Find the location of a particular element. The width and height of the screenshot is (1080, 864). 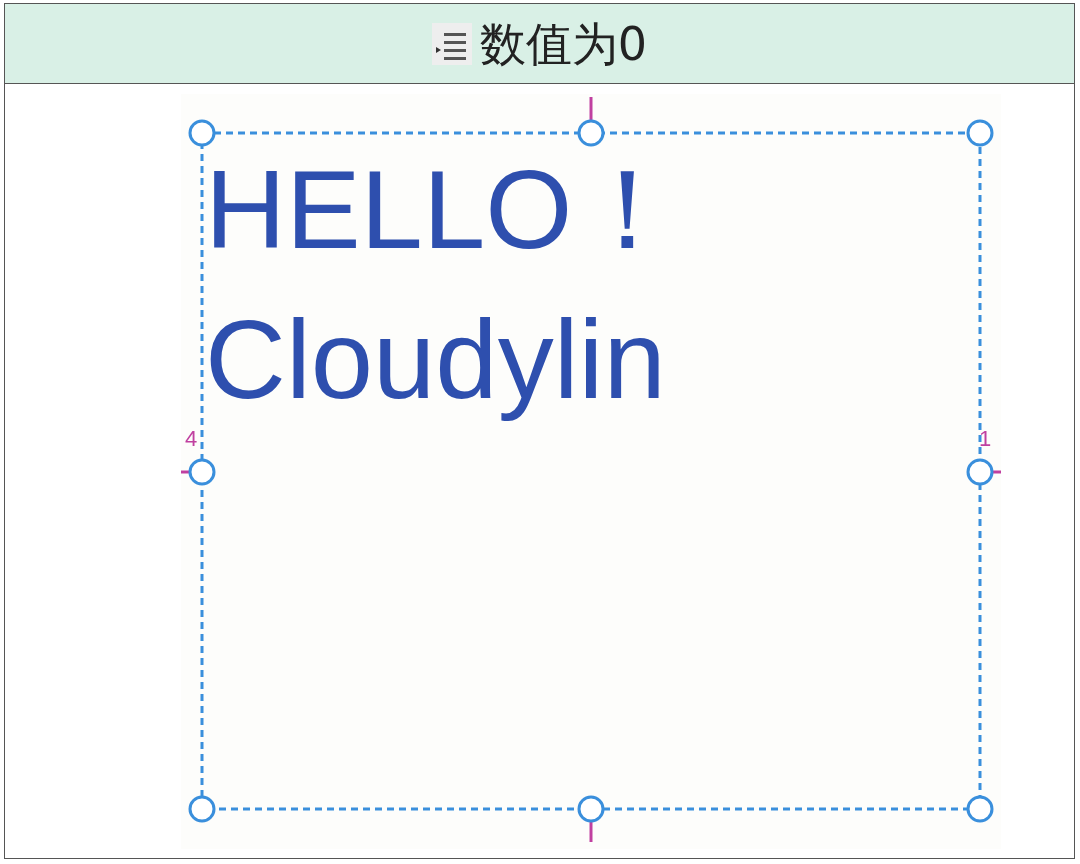

ruler-label: 4 is located at coordinates (191, 439).